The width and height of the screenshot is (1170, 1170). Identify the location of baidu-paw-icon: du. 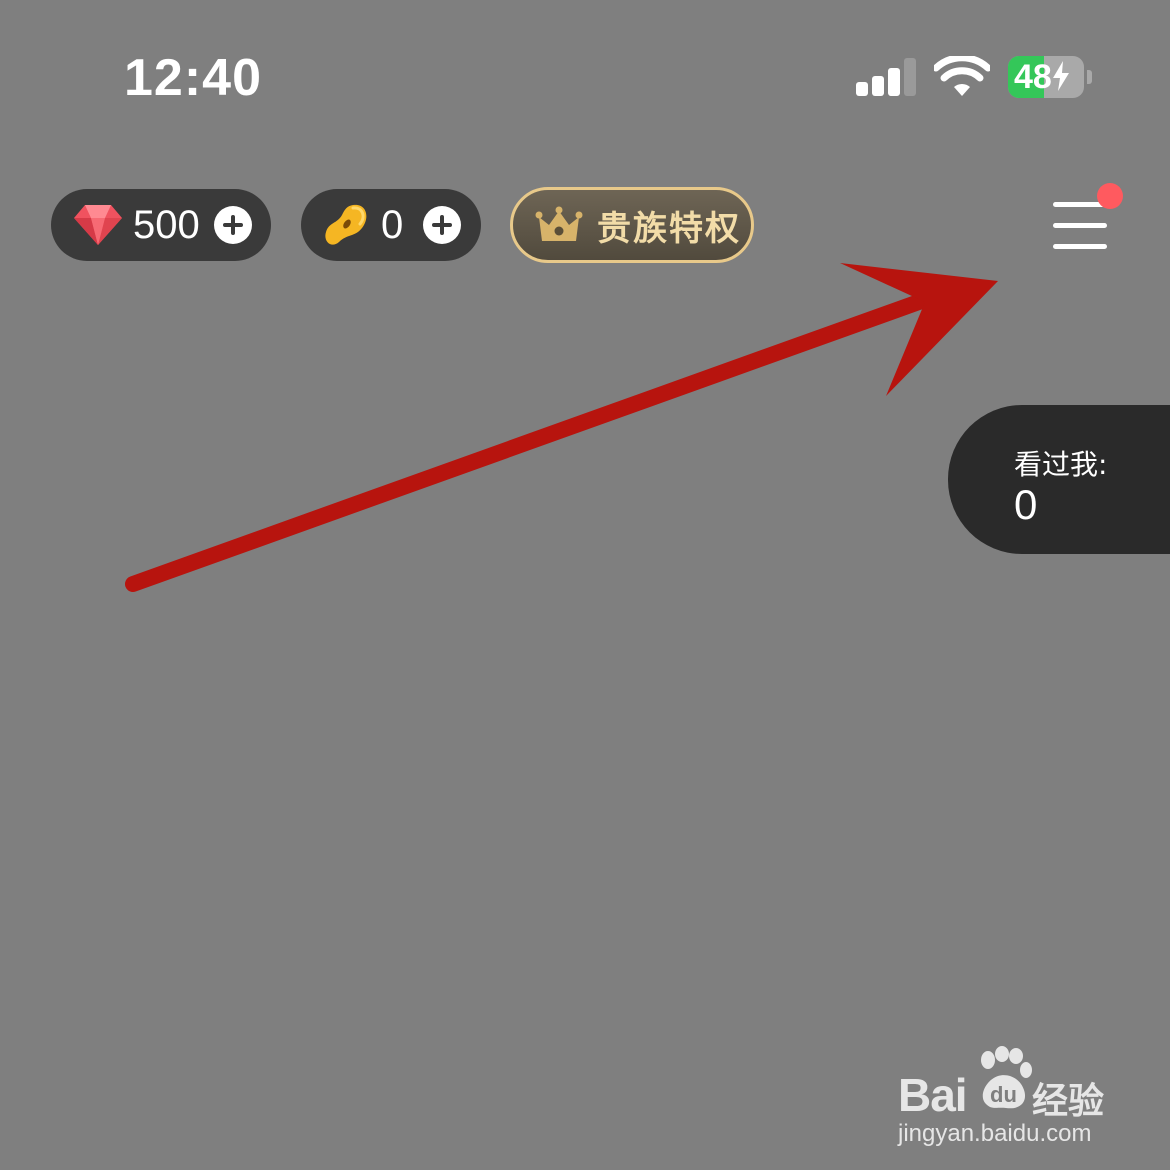
(1006, 1077).